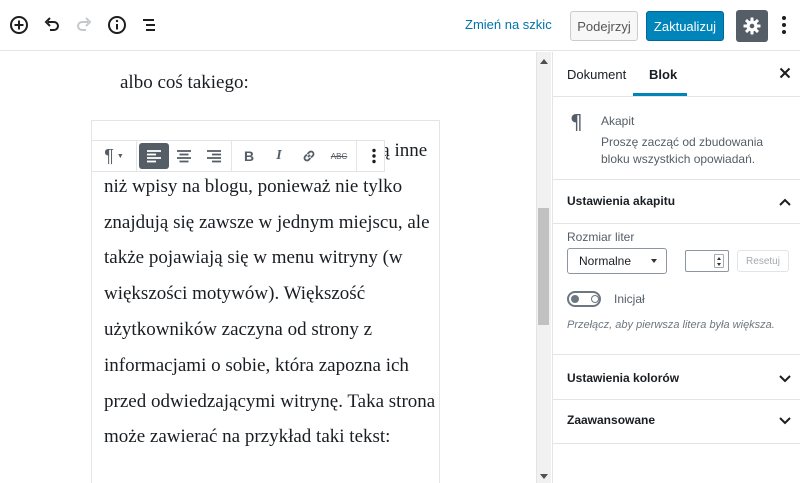  What do you see at coordinates (117, 25) in the screenshot?
I see `info-icon` at bounding box center [117, 25].